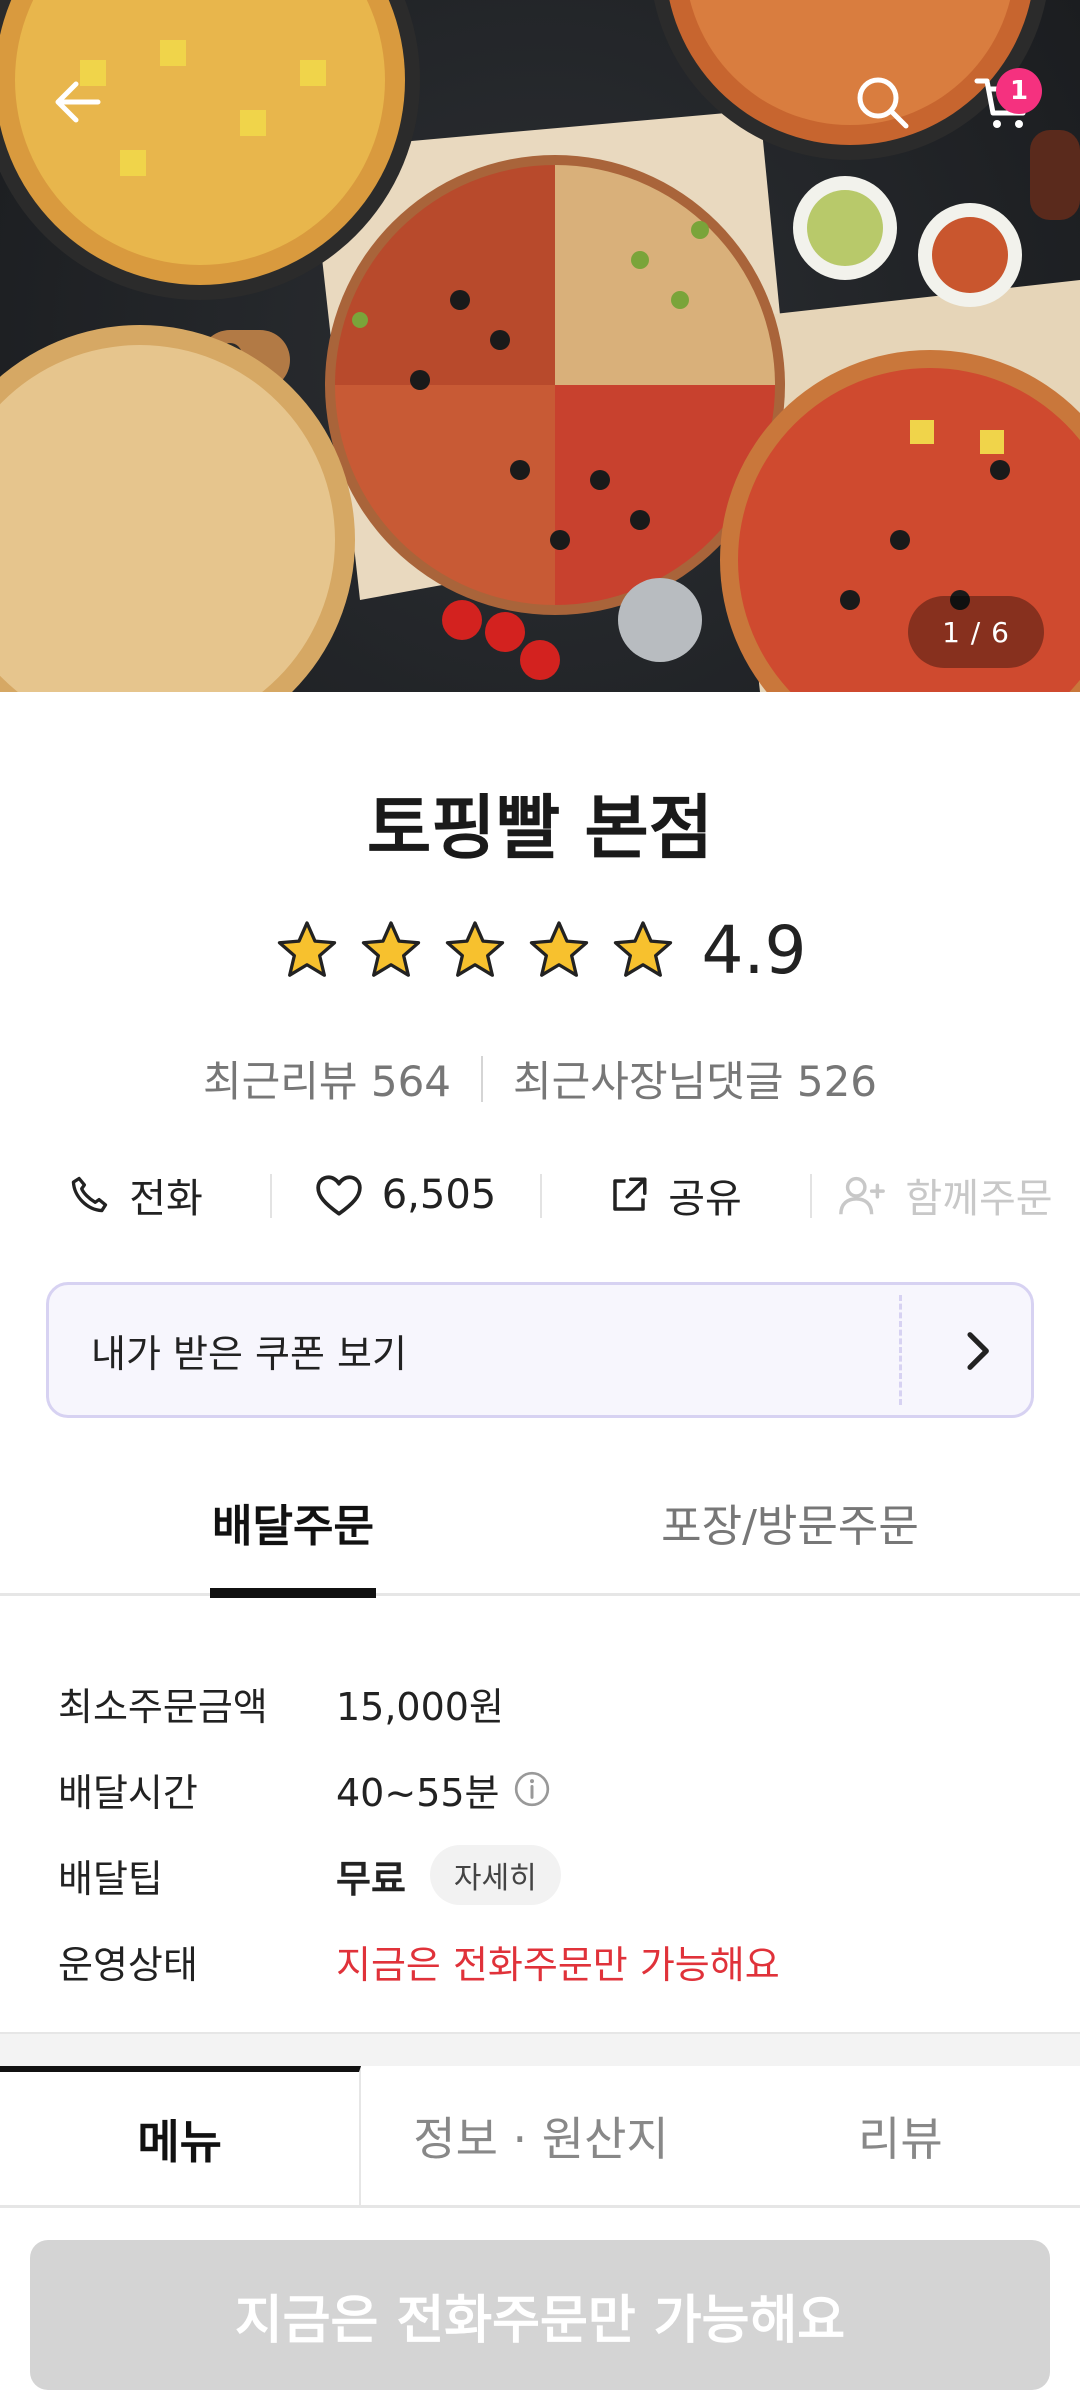 This screenshot has width=1080, height=2398. Describe the element at coordinates (439, 1195) in the screenshot. I see `like-count: 6,505` at that location.